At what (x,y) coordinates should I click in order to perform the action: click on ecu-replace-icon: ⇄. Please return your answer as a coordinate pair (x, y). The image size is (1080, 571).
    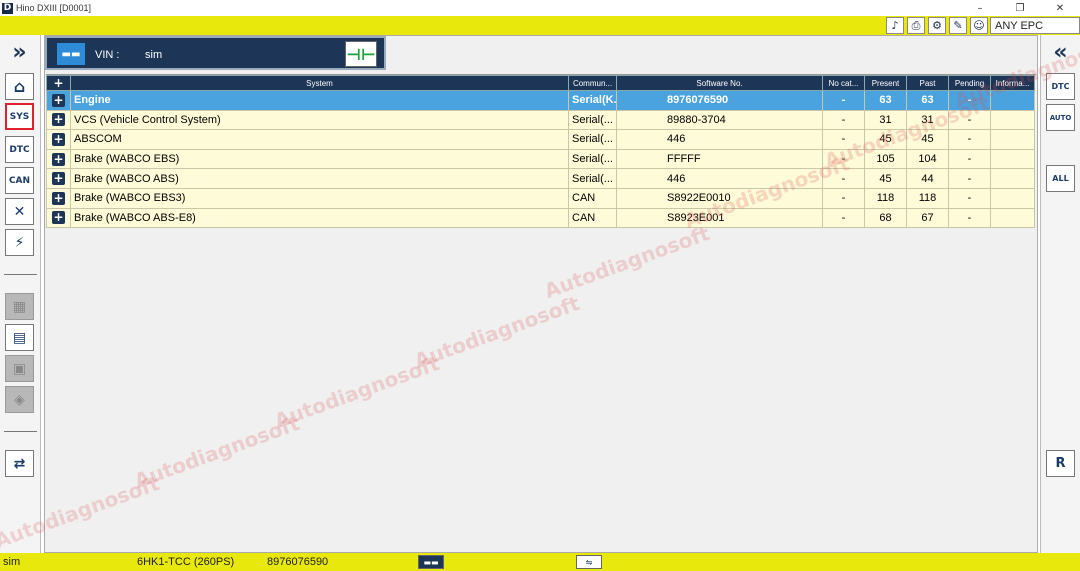
    Looking at the image, I should click on (19, 463).